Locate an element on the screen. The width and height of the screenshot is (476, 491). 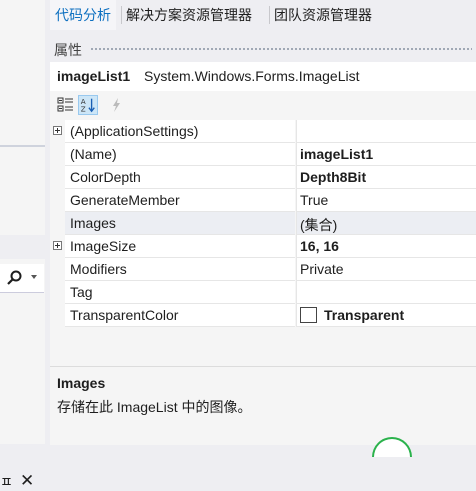
property-name-cell: GenerateMember is located at coordinates (180, 200).